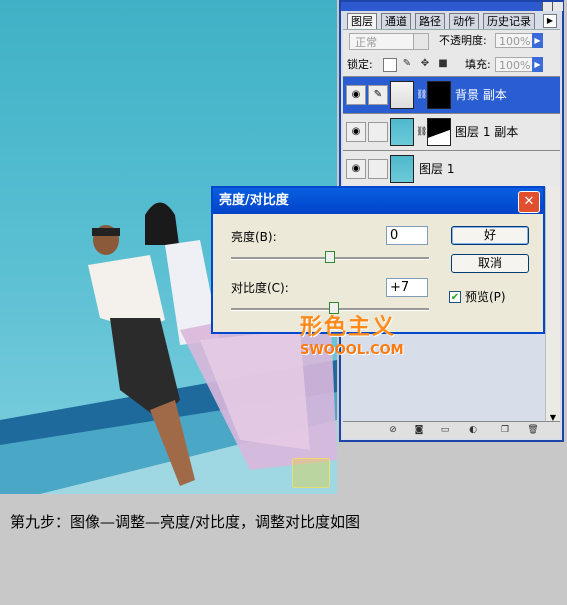  I want to click on ok-button: 好, so click(490, 235).